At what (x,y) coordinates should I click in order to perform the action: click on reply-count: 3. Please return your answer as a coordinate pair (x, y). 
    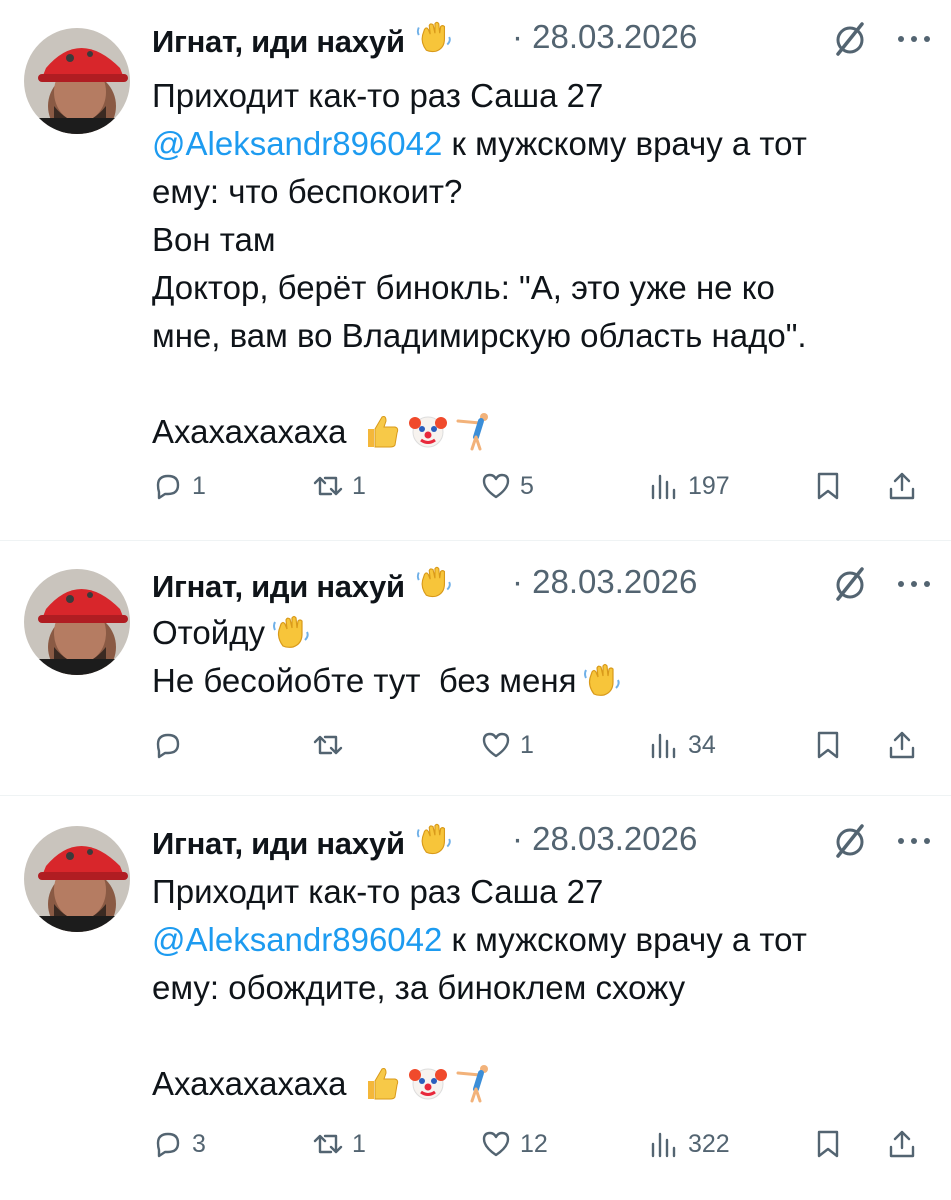
    Looking at the image, I should click on (199, 1143).